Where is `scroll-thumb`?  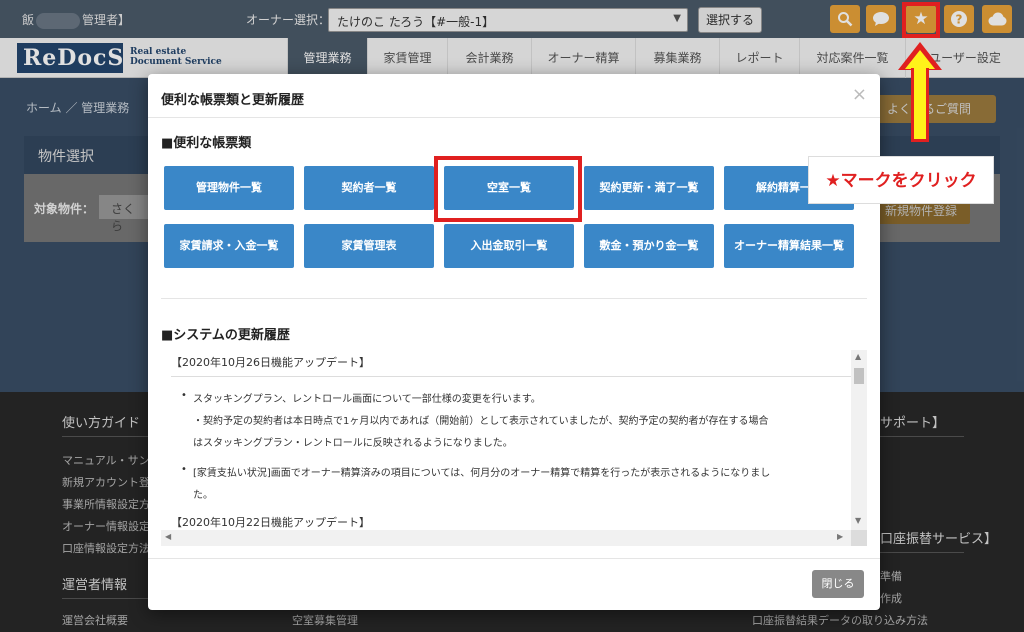 scroll-thumb is located at coordinates (859, 376).